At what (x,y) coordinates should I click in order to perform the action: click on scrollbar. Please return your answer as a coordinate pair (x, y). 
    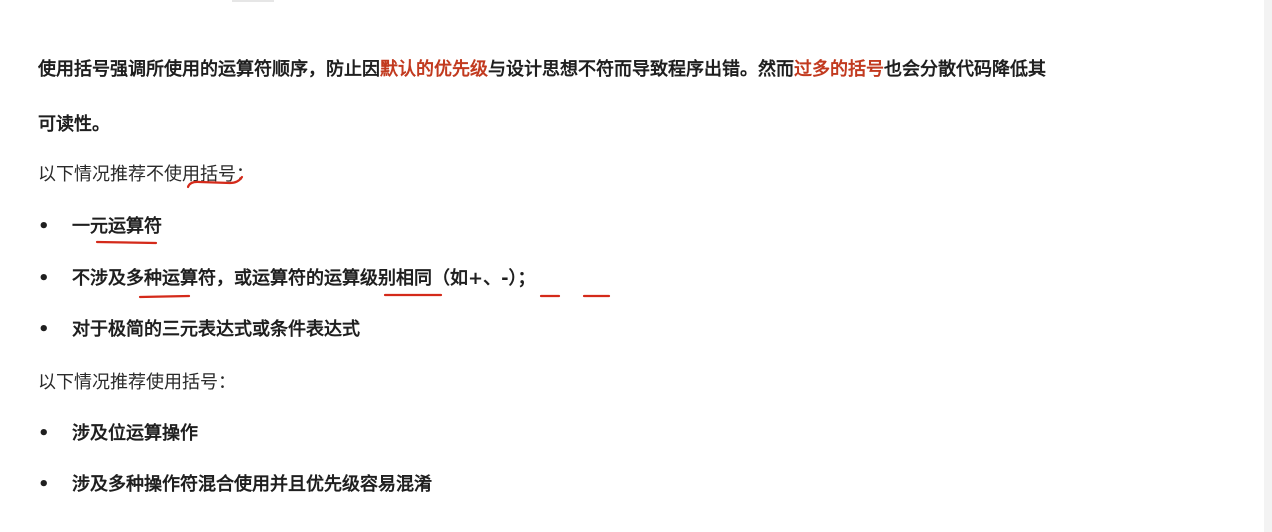
    Looking at the image, I should click on (1268, 266).